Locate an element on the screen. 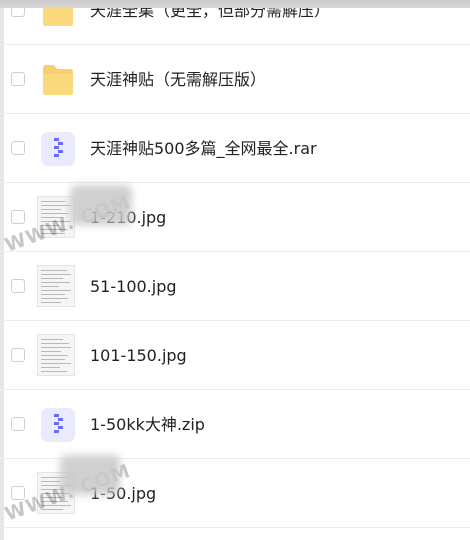 The width and height of the screenshot is (470, 540). file-row: 天涯神贴（无需解压版） is located at coordinates (235, 79).